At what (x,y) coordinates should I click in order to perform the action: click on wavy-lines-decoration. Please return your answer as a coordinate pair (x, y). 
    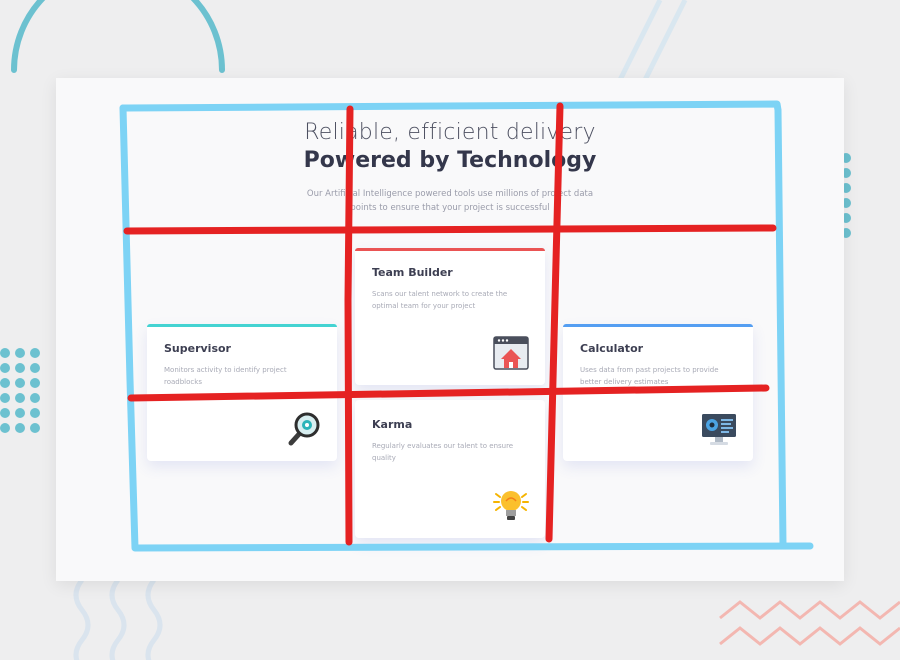
    Looking at the image, I should click on (118, 620).